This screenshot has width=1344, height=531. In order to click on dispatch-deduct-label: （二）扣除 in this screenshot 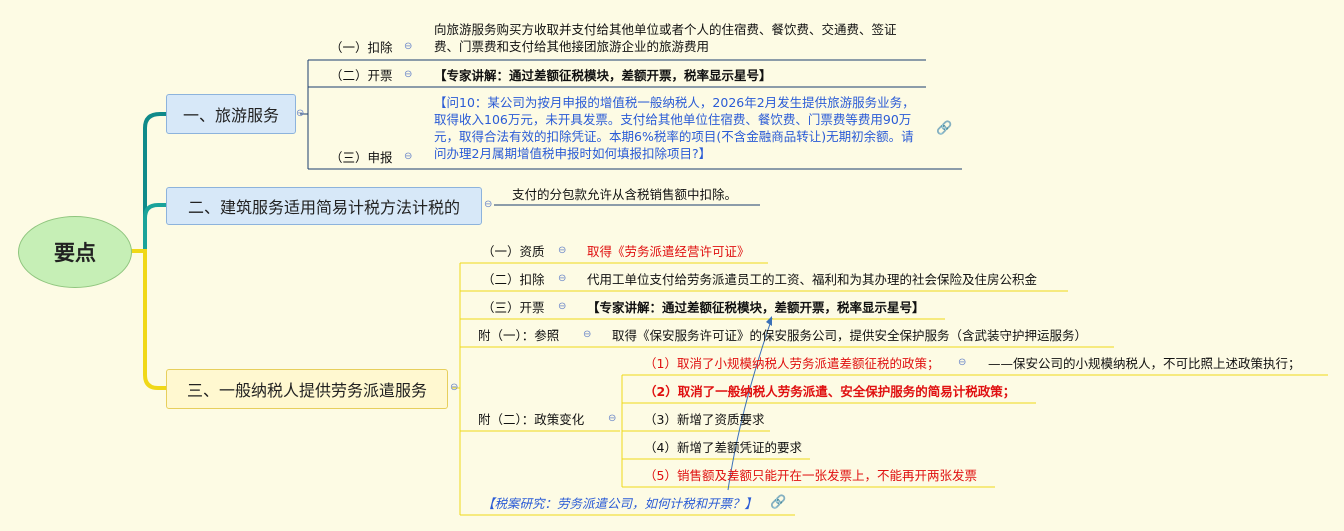, I will do `click(513, 279)`.